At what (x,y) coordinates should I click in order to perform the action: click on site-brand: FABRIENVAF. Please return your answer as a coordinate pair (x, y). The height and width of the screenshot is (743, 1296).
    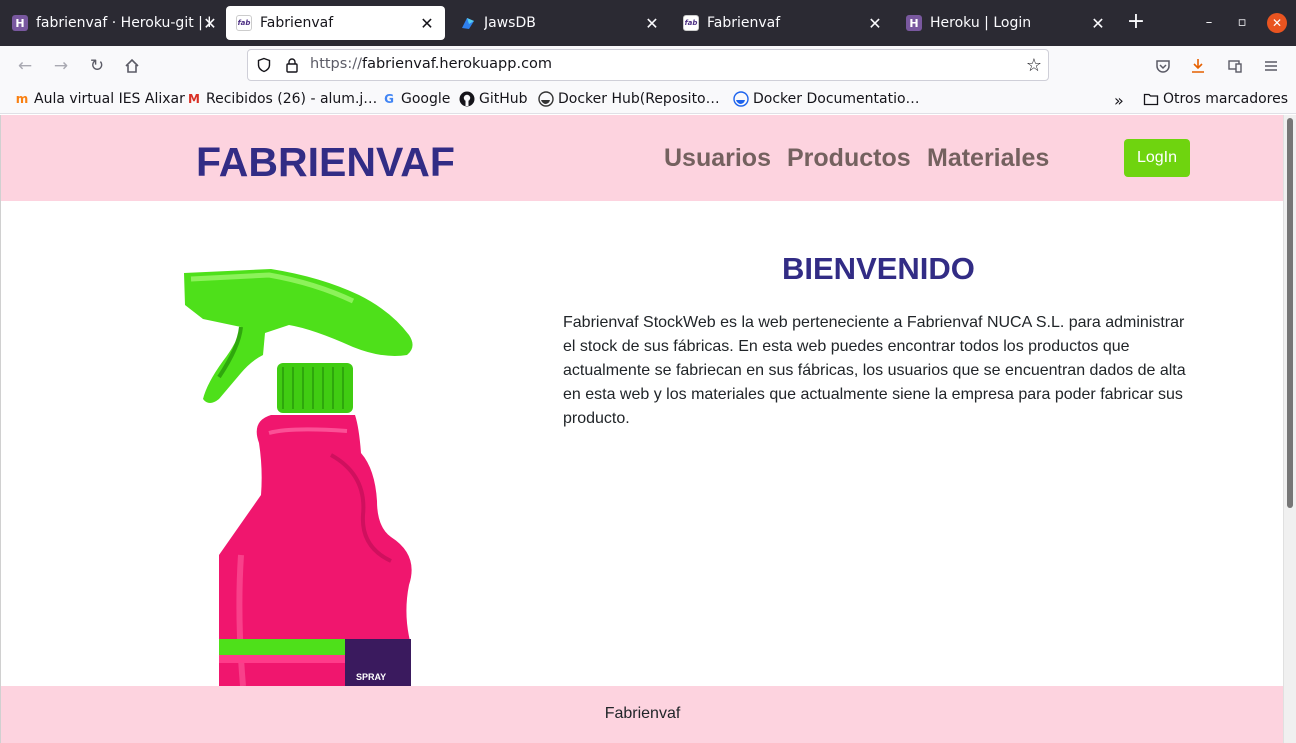
    Looking at the image, I should click on (325, 162).